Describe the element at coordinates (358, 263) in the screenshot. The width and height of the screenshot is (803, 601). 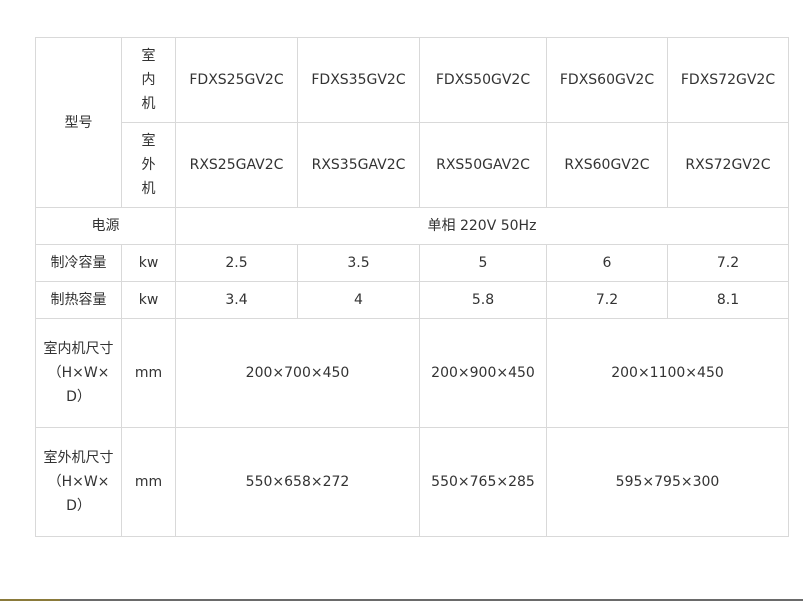
I see `cooling-value: 3.5` at that location.